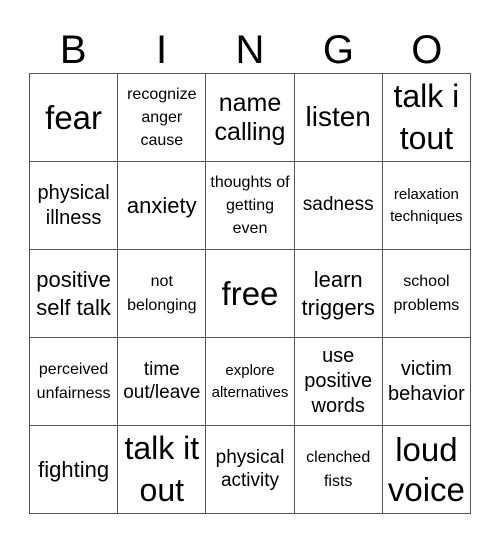 This screenshot has height=544, width=500. Describe the element at coordinates (74, 206) in the screenshot. I see `bingo-cell: physical illness` at that location.